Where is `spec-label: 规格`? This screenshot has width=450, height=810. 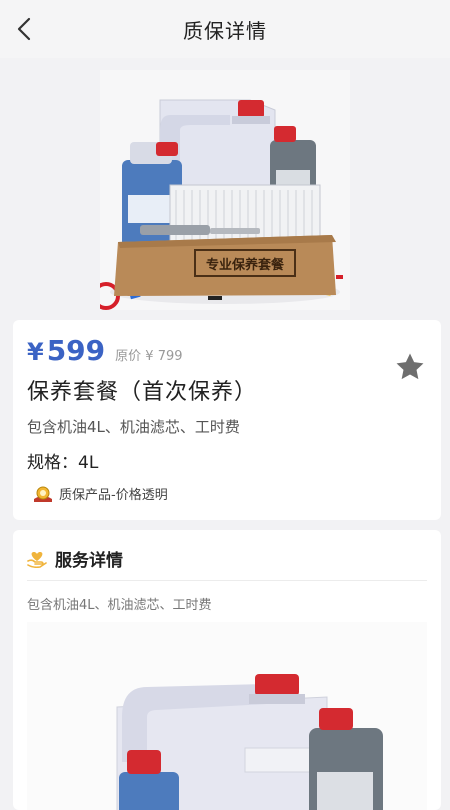
spec-label: 规格 is located at coordinates (44, 463).